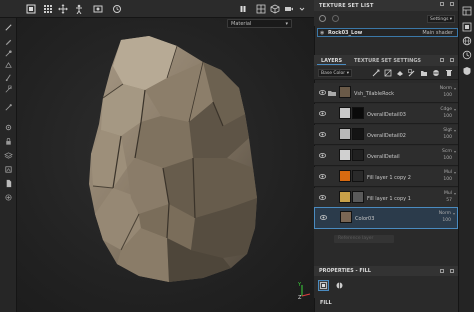  I want to click on video-icon, so click(289, 9).